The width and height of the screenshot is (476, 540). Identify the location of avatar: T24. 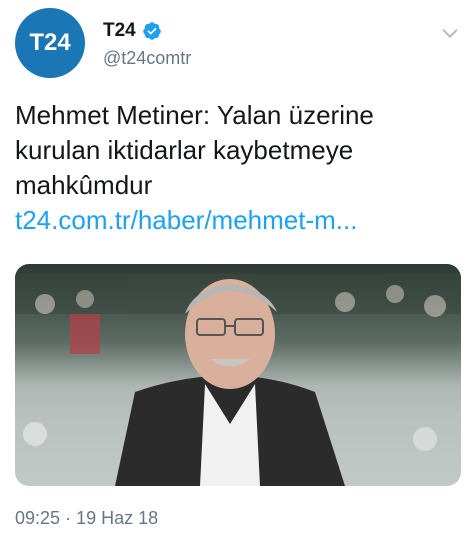
(50, 43).